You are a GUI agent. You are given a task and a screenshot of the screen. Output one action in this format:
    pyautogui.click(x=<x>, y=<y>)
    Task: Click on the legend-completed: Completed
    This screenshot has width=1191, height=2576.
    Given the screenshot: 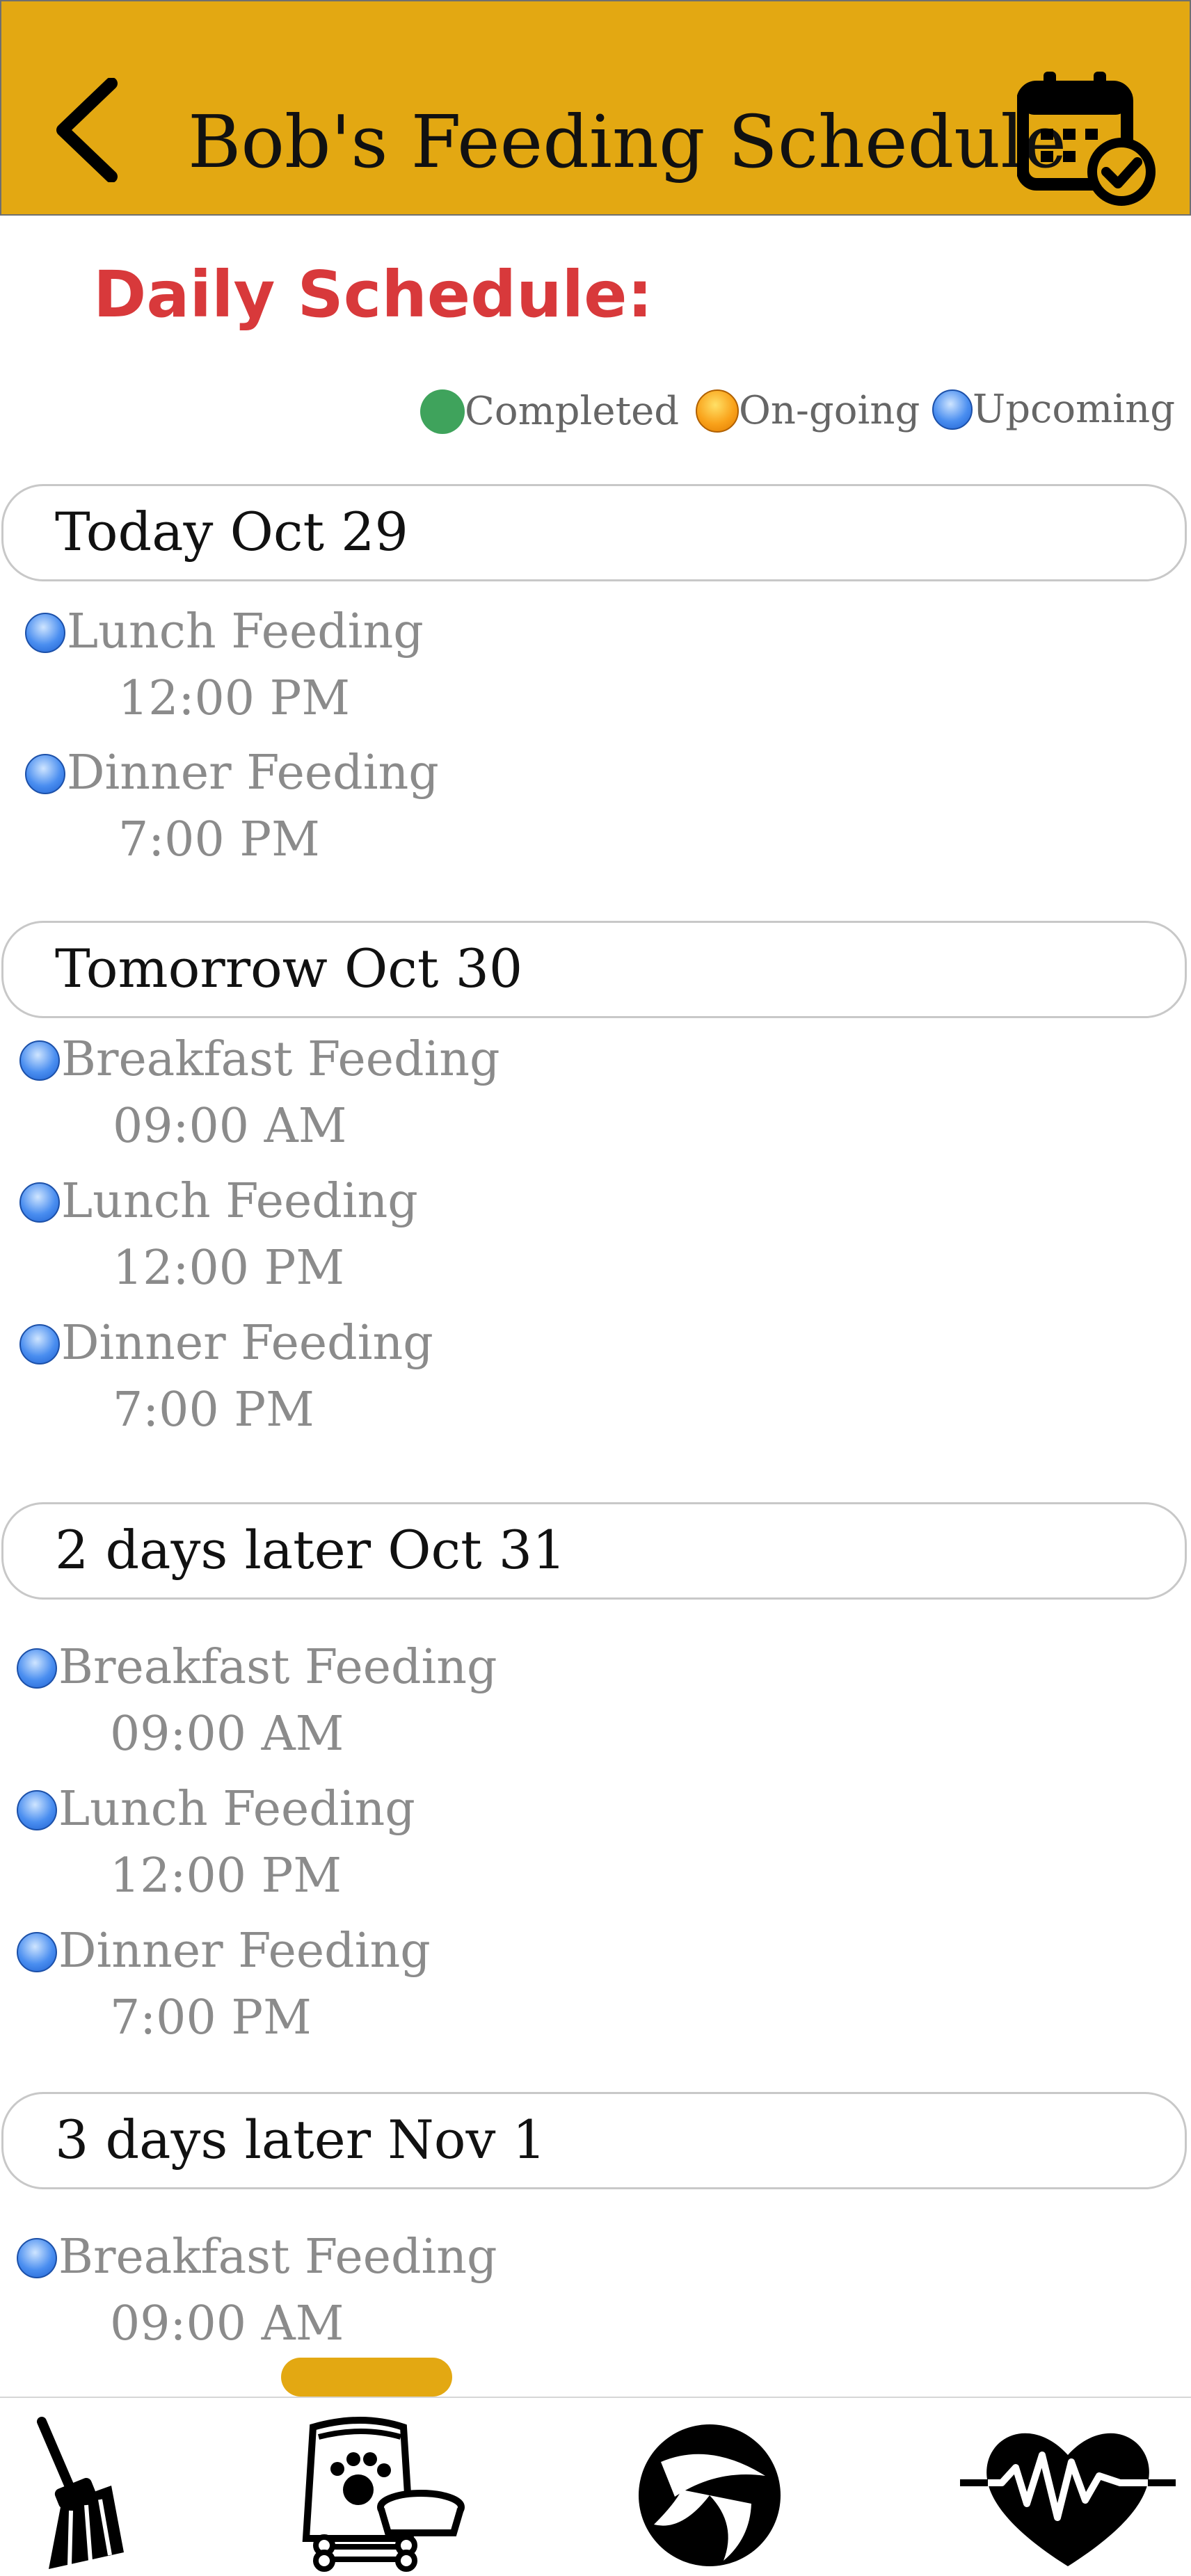 What is the action you would take?
    pyautogui.click(x=549, y=411)
    